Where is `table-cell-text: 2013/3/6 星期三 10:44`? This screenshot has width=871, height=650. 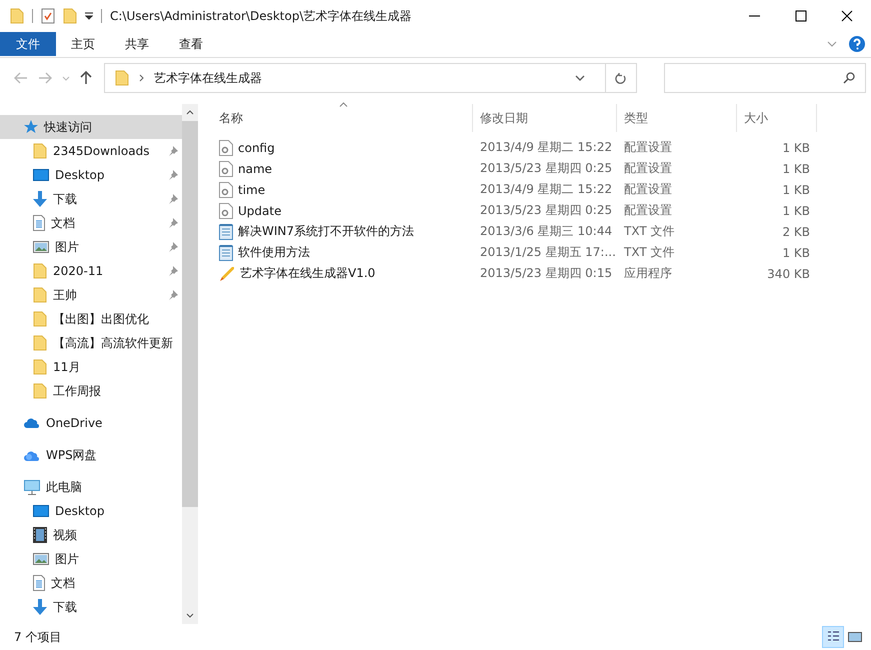 table-cell-text: 2013/3/6 星期三 10:44 is located at coordinates (546, 231).